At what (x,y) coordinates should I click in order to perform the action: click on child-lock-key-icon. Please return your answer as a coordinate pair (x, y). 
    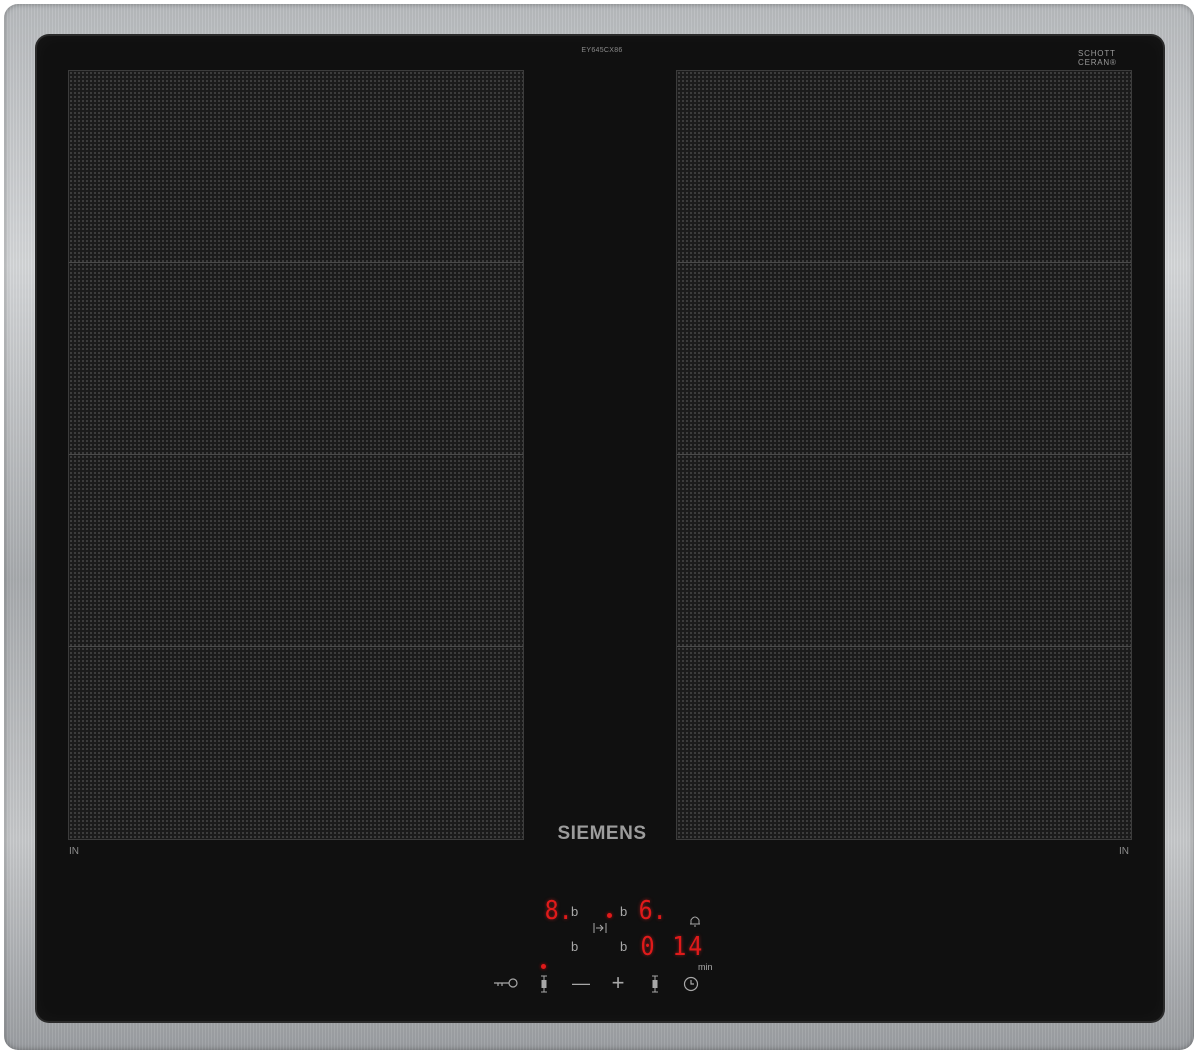
    Looking at the image, I should click on (506, 983).